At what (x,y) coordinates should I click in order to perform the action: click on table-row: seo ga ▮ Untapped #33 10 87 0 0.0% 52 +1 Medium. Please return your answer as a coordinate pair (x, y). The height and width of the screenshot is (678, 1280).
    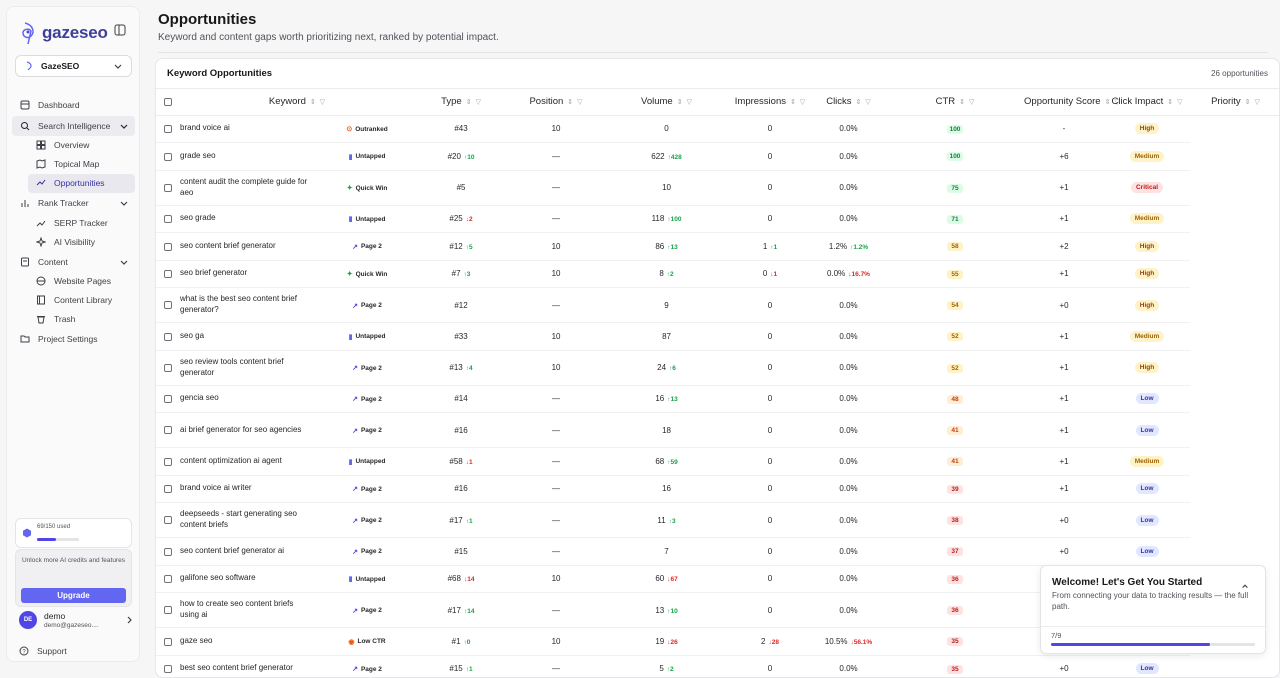
    Looking at the image, I should click on (717, 336).